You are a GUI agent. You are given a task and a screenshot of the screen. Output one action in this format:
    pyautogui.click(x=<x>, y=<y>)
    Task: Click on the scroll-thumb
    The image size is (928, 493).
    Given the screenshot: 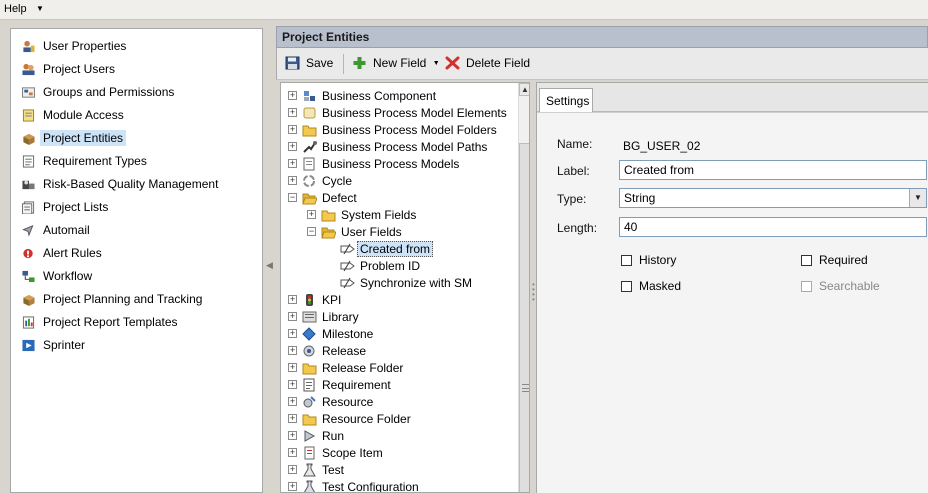 What is the action you would take?
    pyautogui.click(x=524, y=317)
    